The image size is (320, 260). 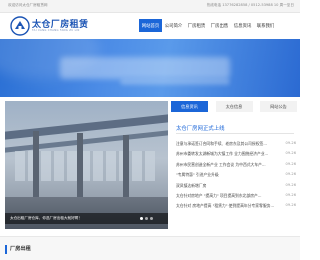 I want to click on section-title: 厂房出租, so click(x=20, y=248).